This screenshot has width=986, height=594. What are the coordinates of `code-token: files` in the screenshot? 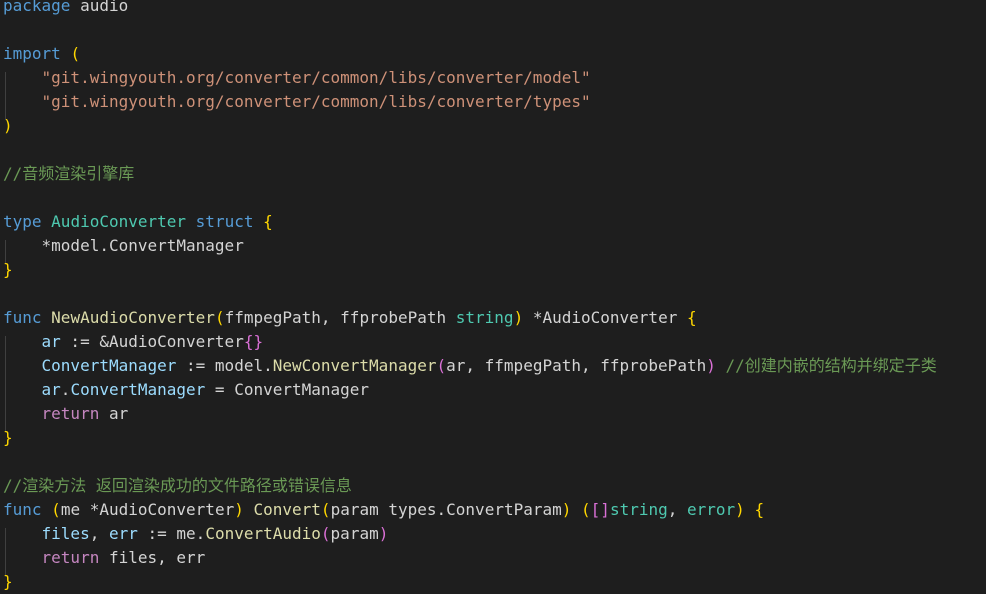 It's located at (65, 533).